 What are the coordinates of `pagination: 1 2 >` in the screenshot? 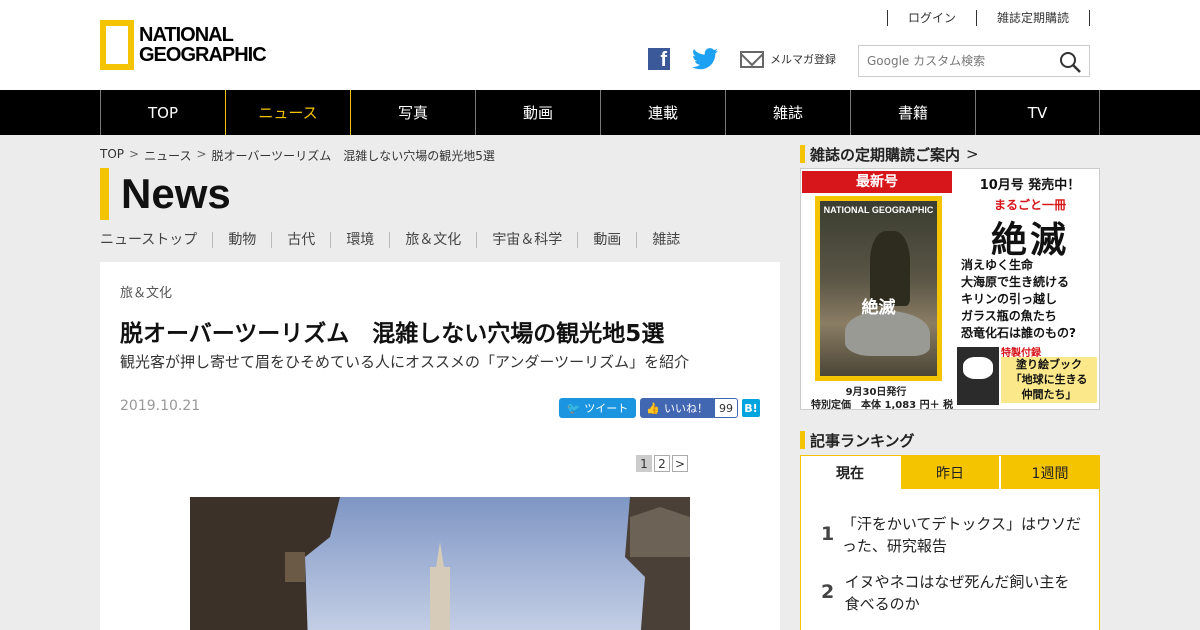 It's located at (662, 463).